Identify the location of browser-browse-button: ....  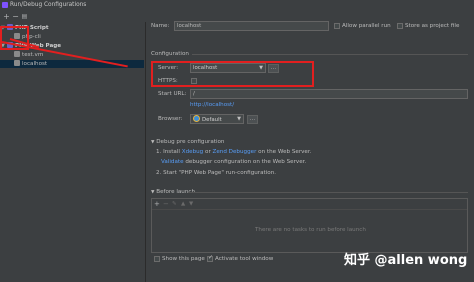
(252, 119).